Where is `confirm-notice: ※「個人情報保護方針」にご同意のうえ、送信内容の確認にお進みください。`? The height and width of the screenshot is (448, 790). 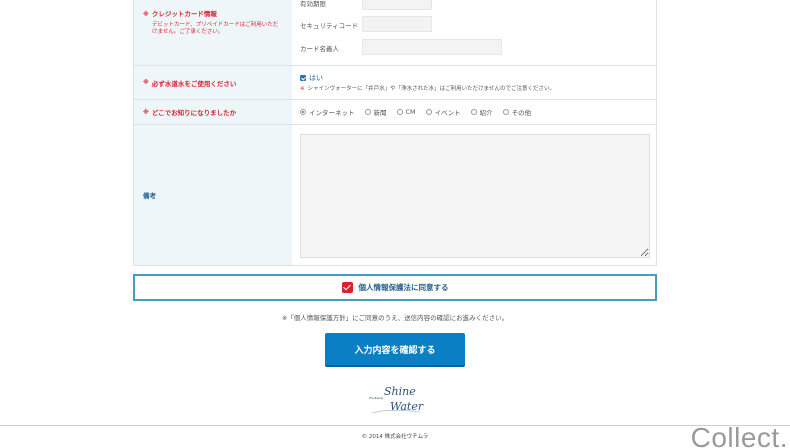
confirm-notice: ※「個人情報保護方針」にご同意のうえ、送信内容の確認にお進みください。 is located at coordinates (395, 318).